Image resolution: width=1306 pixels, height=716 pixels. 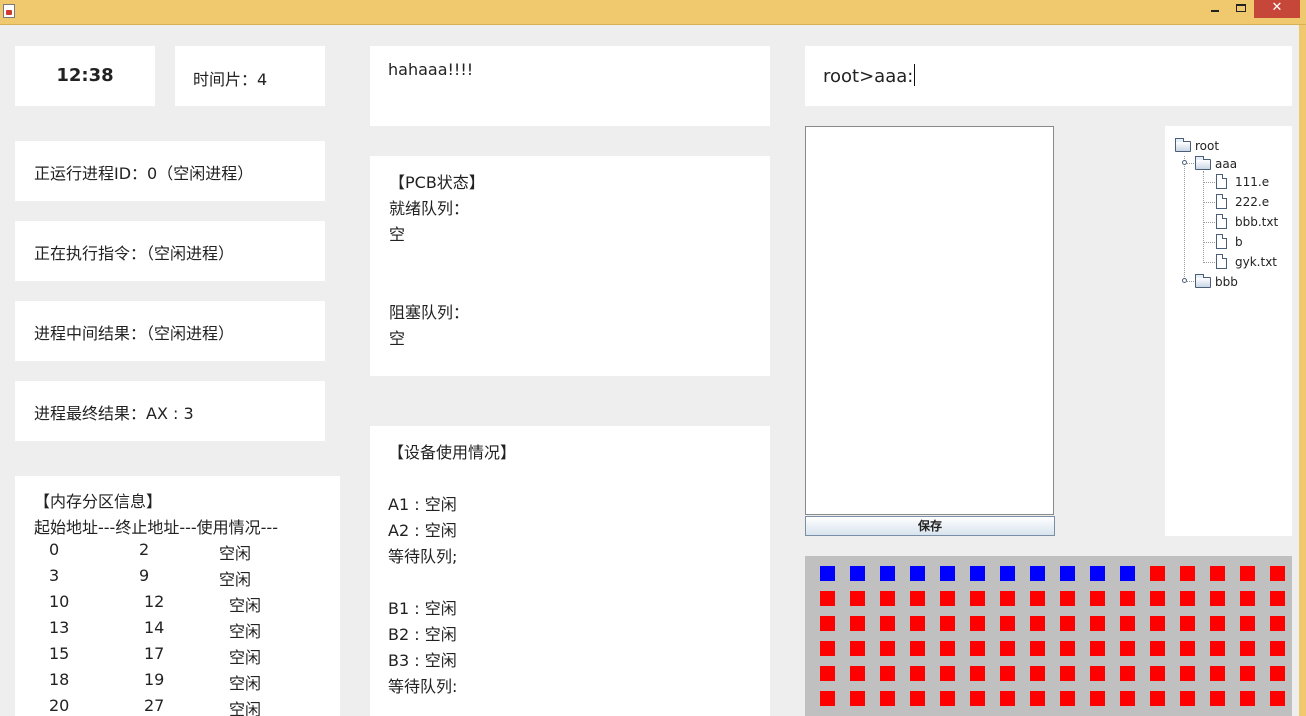 What do you see at coordinates (59, 653) in the screenshot?
I see `memory-start: 15` at bounding box center [59, 653].